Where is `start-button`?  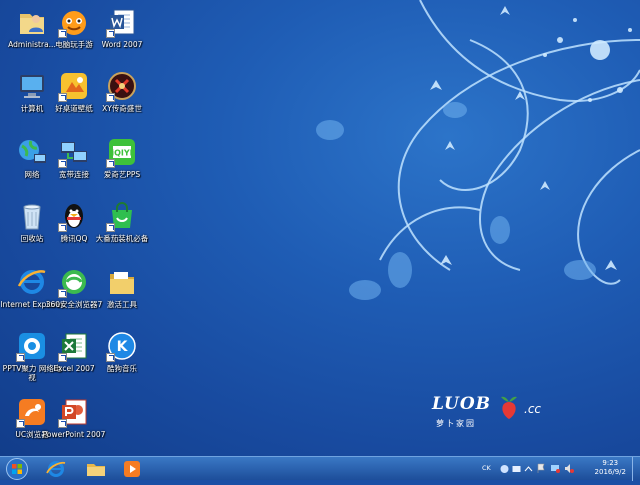 start-button is located at coordinates (17, 469).